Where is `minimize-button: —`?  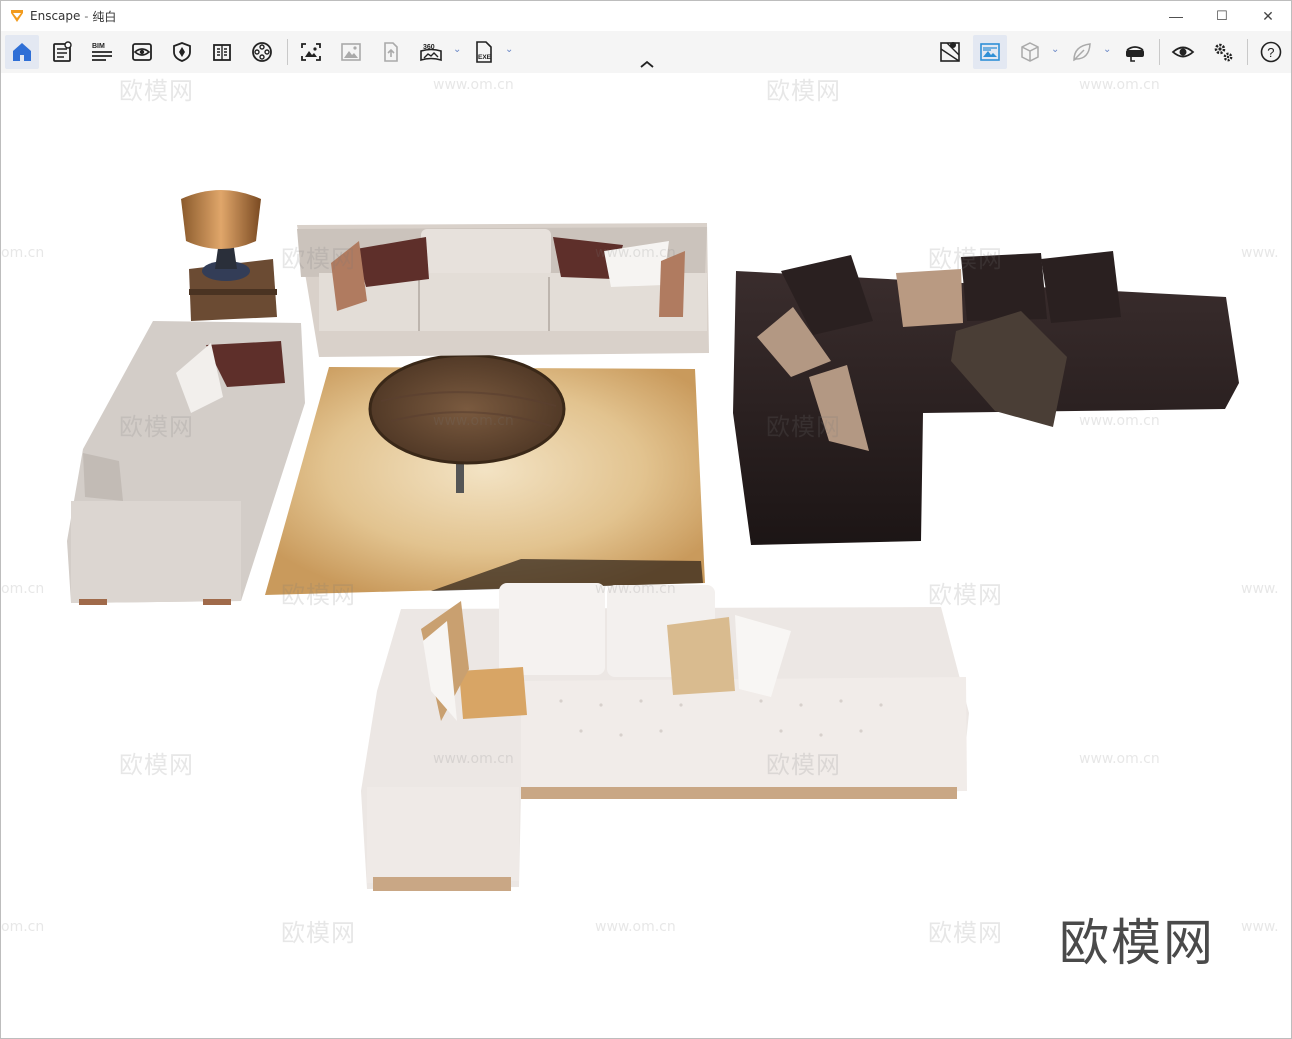 minimize-button: — is located at coordinates (1176, 16).